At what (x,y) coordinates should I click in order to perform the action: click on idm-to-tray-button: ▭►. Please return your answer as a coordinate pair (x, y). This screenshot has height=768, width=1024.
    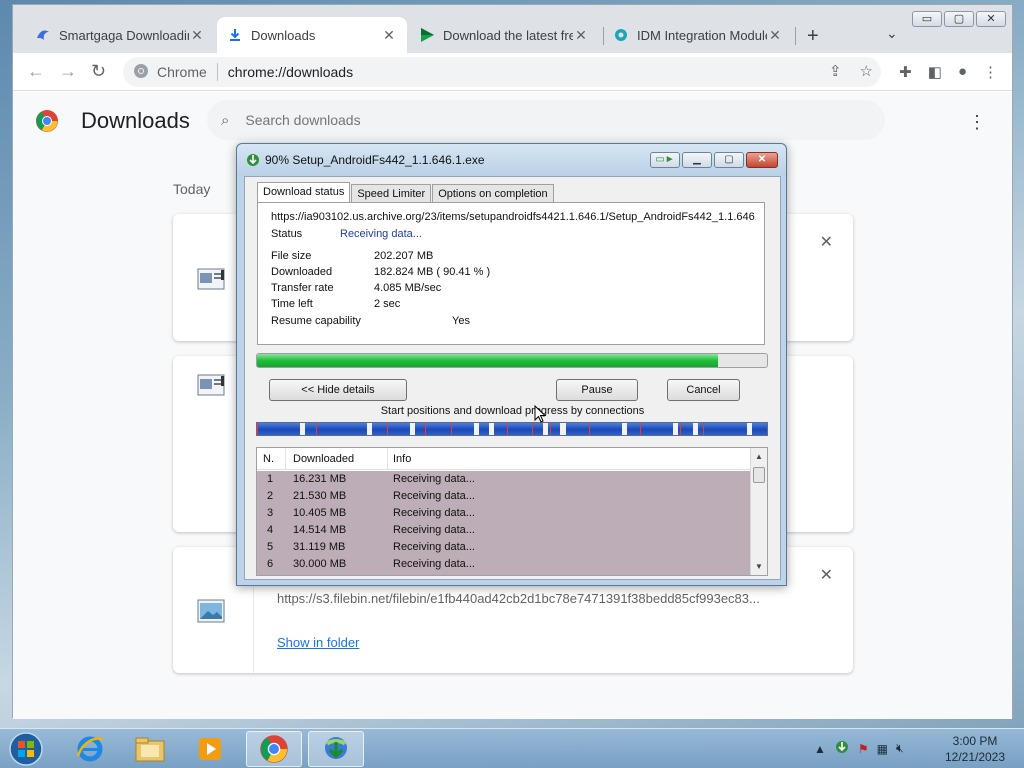
    Looking at the image, I should click on (665, 160).